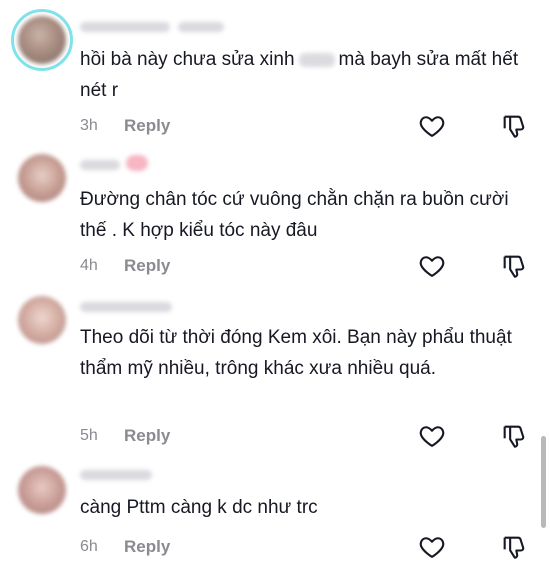 Image resolution: width=550 pixels, height=571 pixels. I want to click on comment-timestamp: 5h, so click(89, 435).